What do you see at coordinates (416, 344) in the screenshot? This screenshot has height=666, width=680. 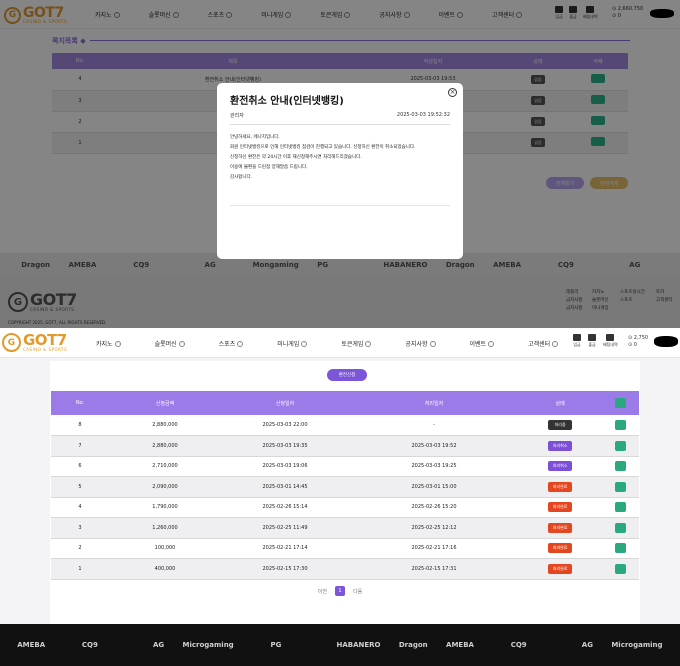 I see `menu-label: 공지사항` at bounding box center [416, 344].